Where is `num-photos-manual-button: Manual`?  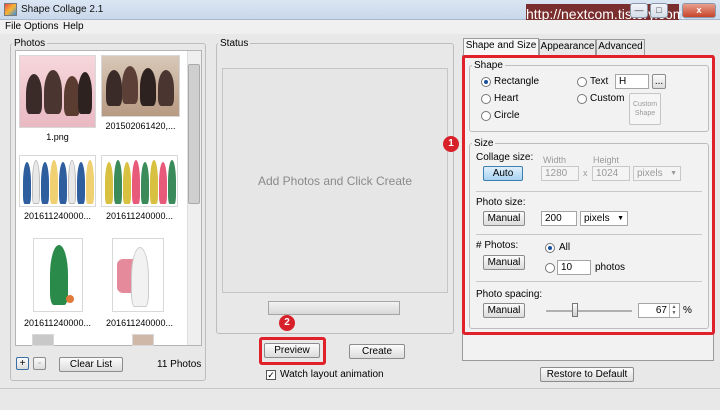
num-photos-manual-button: Manual is located at coordinates (504, 262).